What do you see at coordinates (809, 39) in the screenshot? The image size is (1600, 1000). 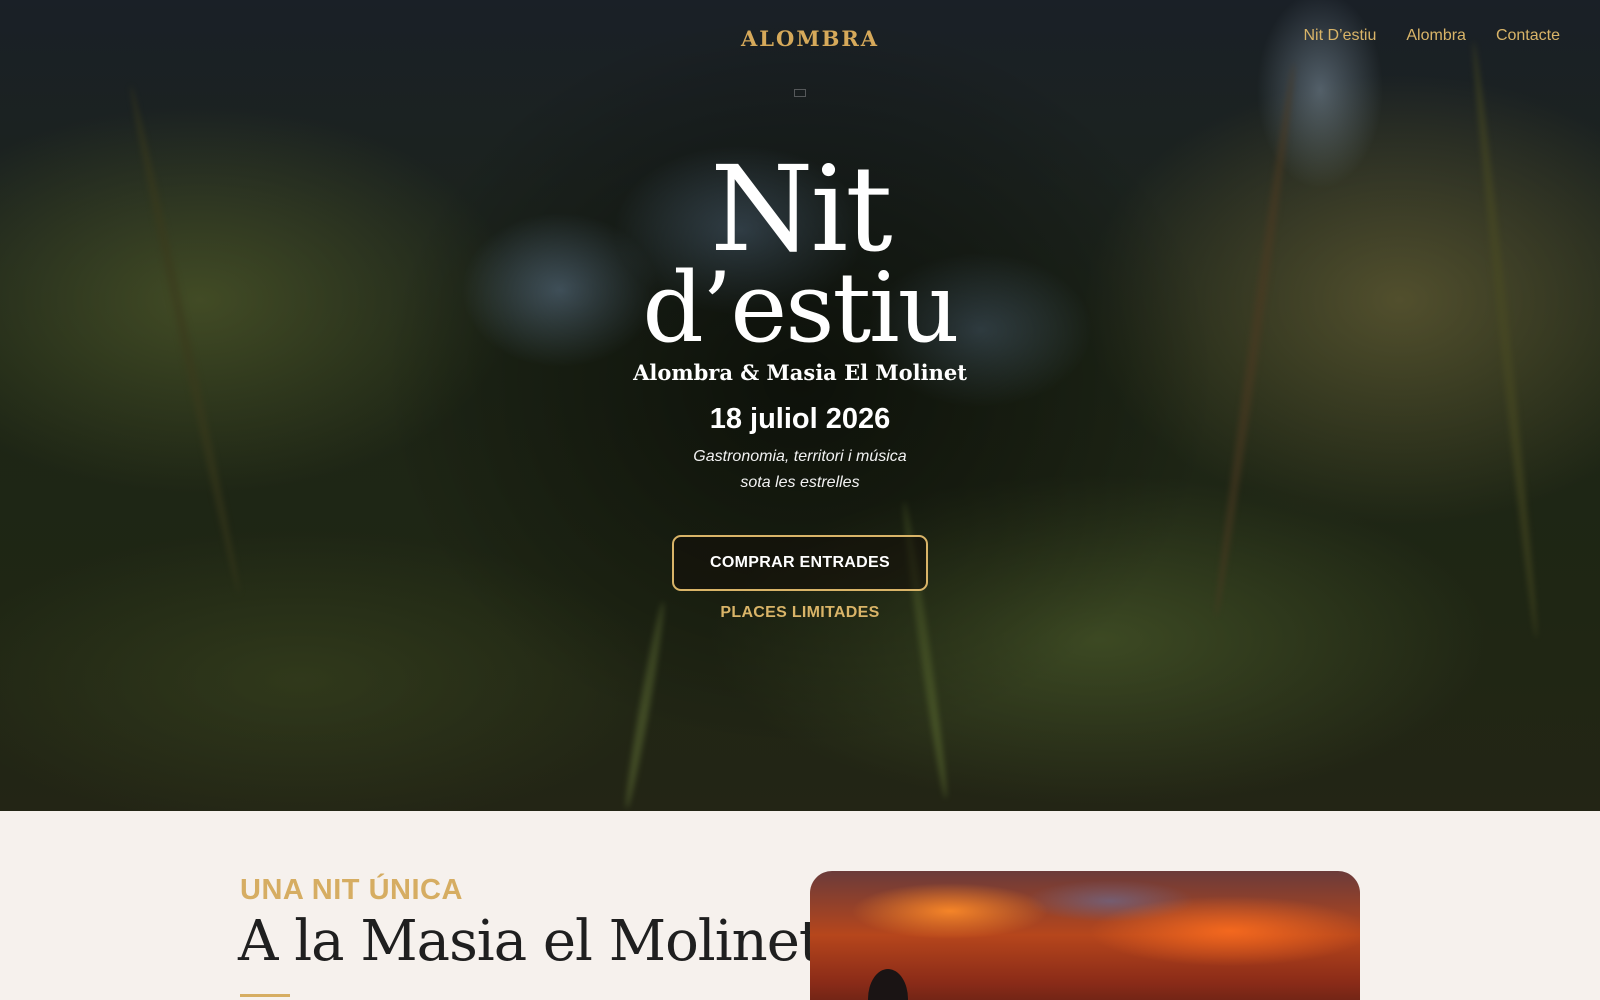 I see `brand-logo: ALOMBRA` at bounding box center [809, 39].